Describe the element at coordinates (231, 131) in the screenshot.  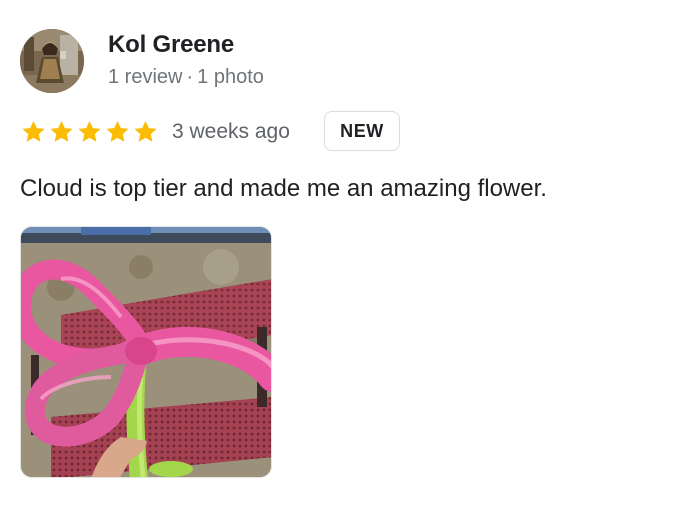
I see `review-date: 3 weeks ago` at that location.